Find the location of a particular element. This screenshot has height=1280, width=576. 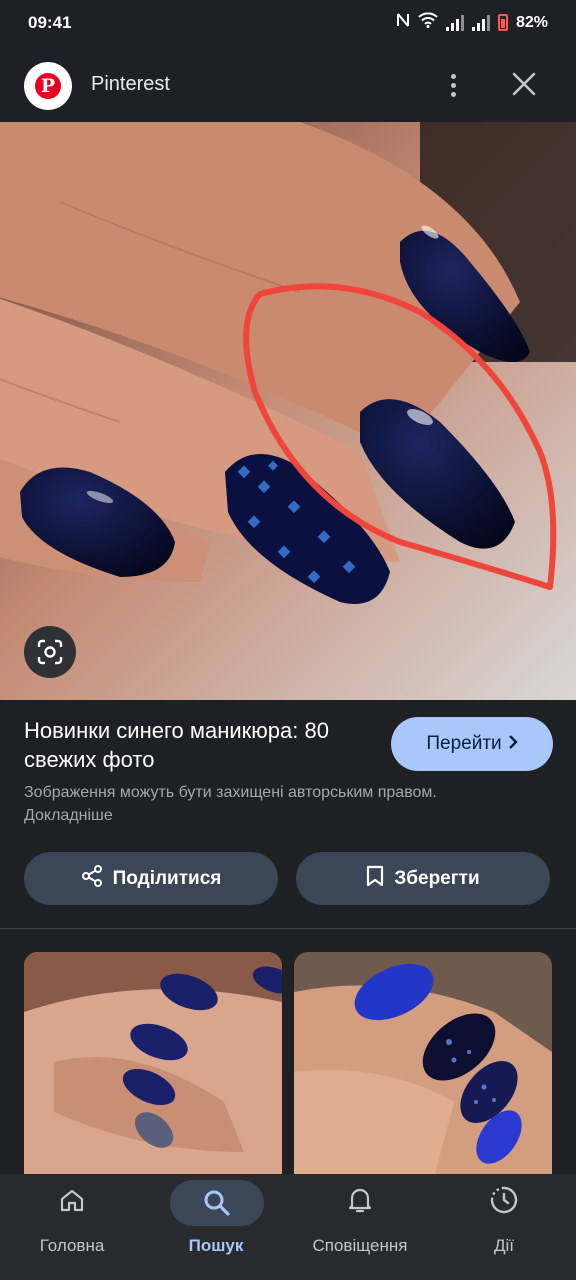

visit-button-label: Перейти is located at coordinates (464, 743).